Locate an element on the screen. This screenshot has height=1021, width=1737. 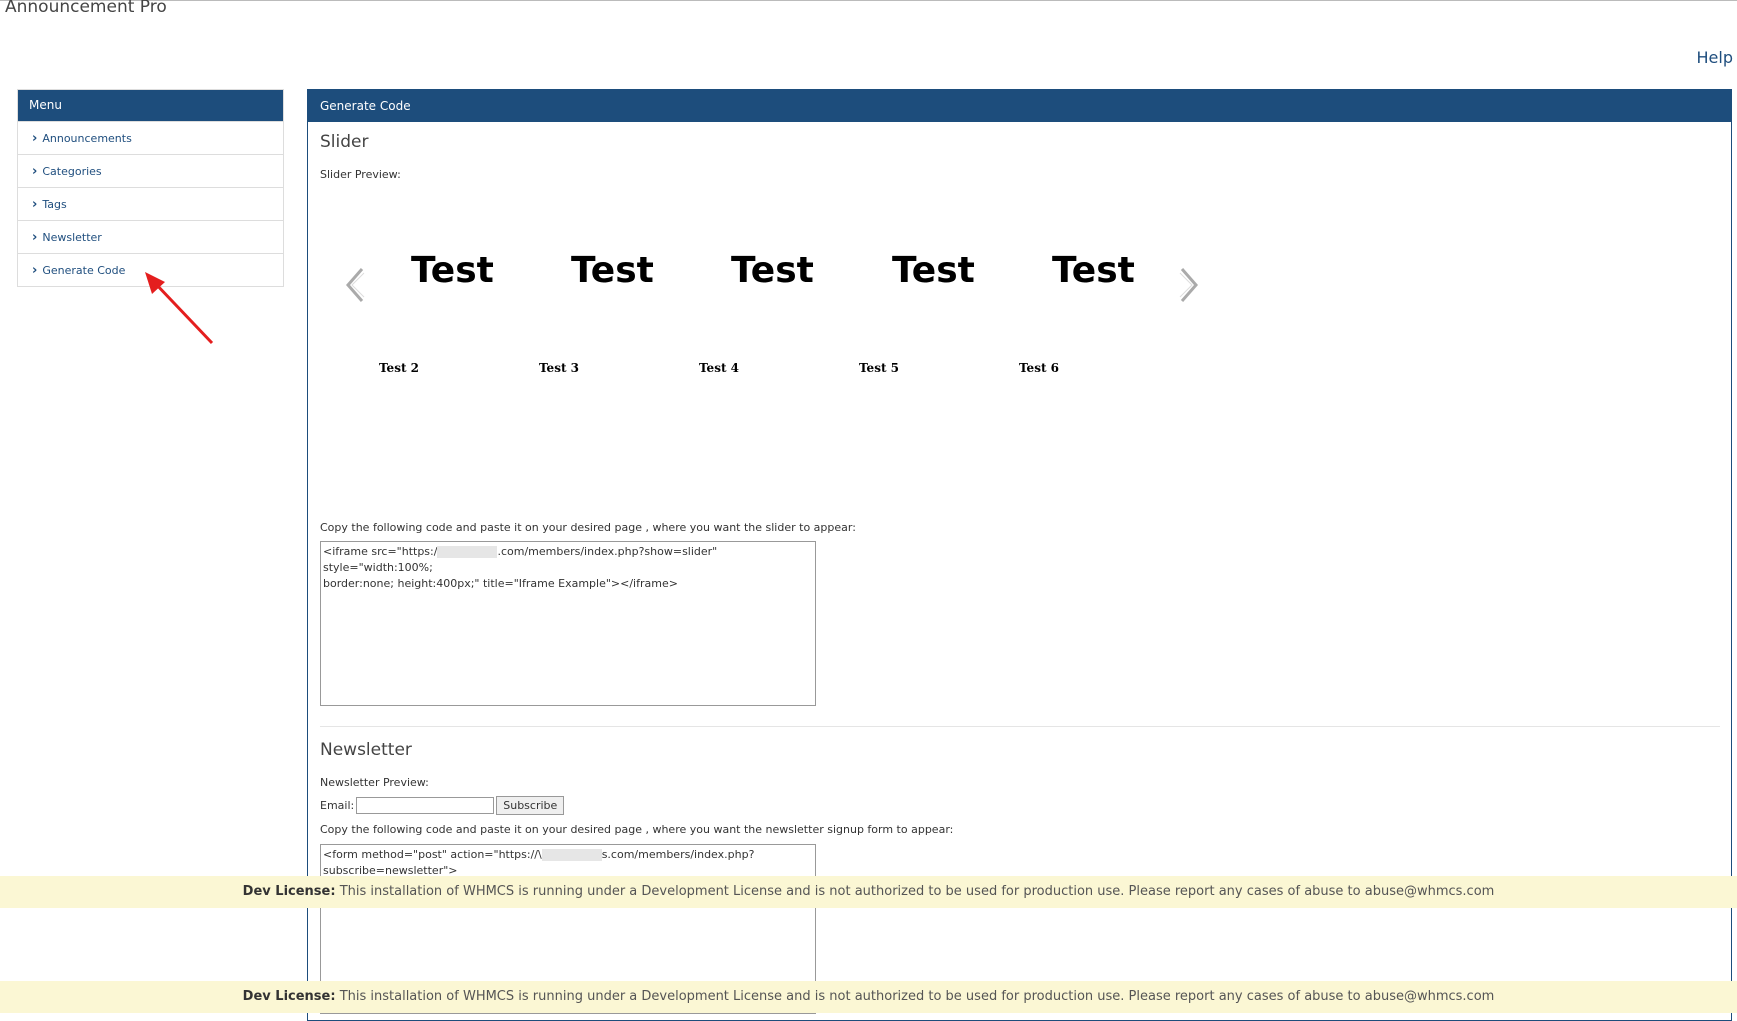
sidebar-header: Menu is located at coordinates (150, 105).